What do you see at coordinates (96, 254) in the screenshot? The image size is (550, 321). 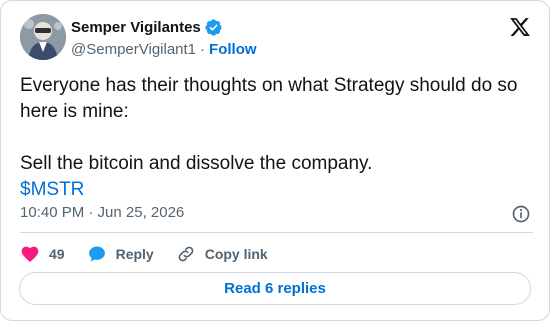 I see `reply-bubble-icon` at bounding box center [96, 254].